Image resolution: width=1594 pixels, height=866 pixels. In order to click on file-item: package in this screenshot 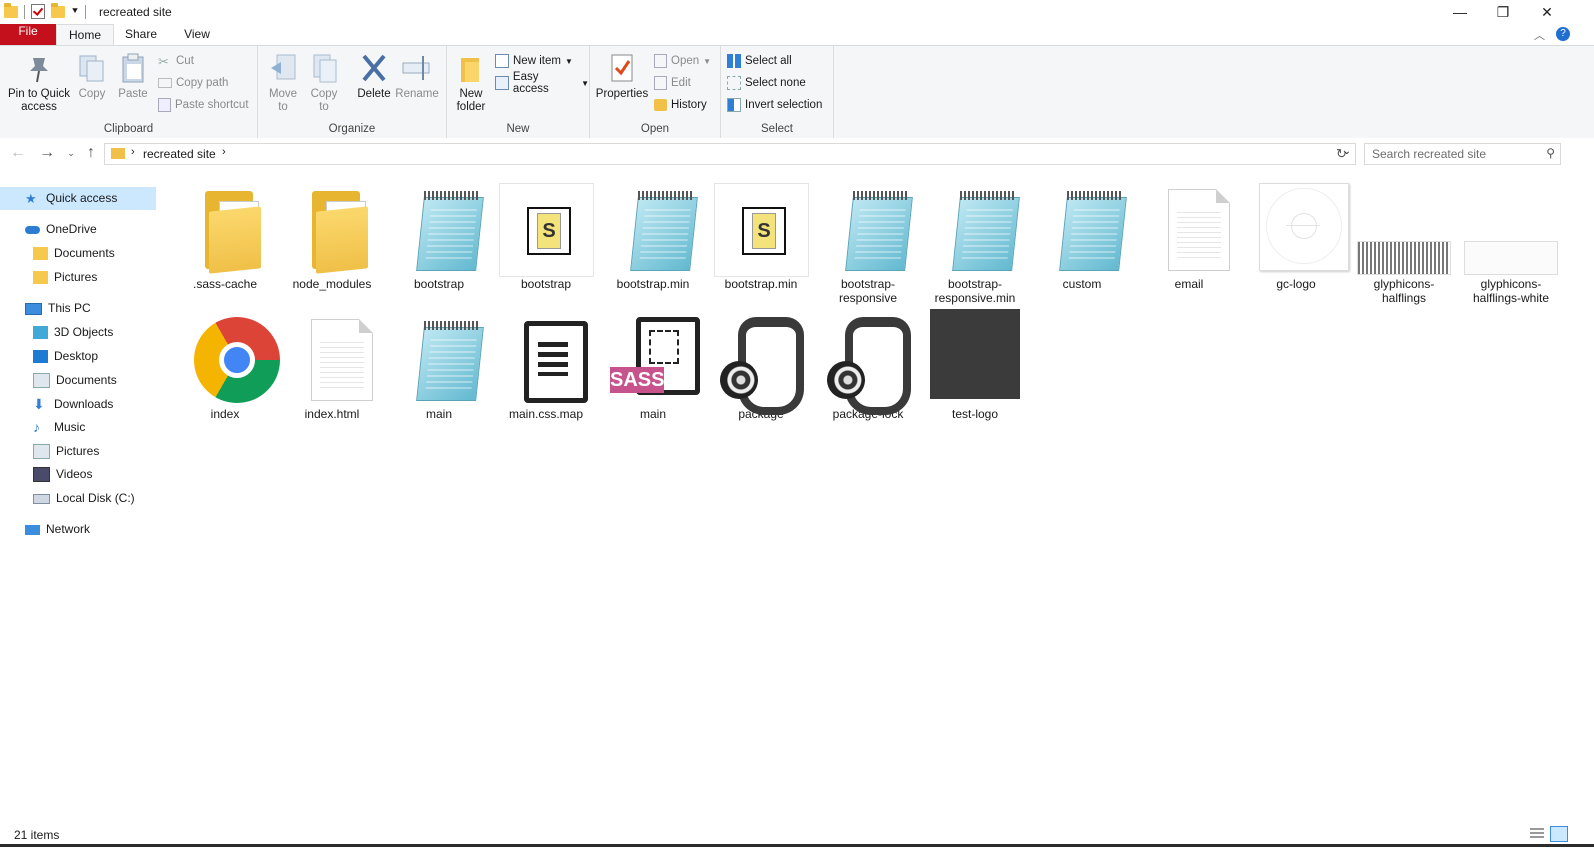, I will do `click(761, 365)`.